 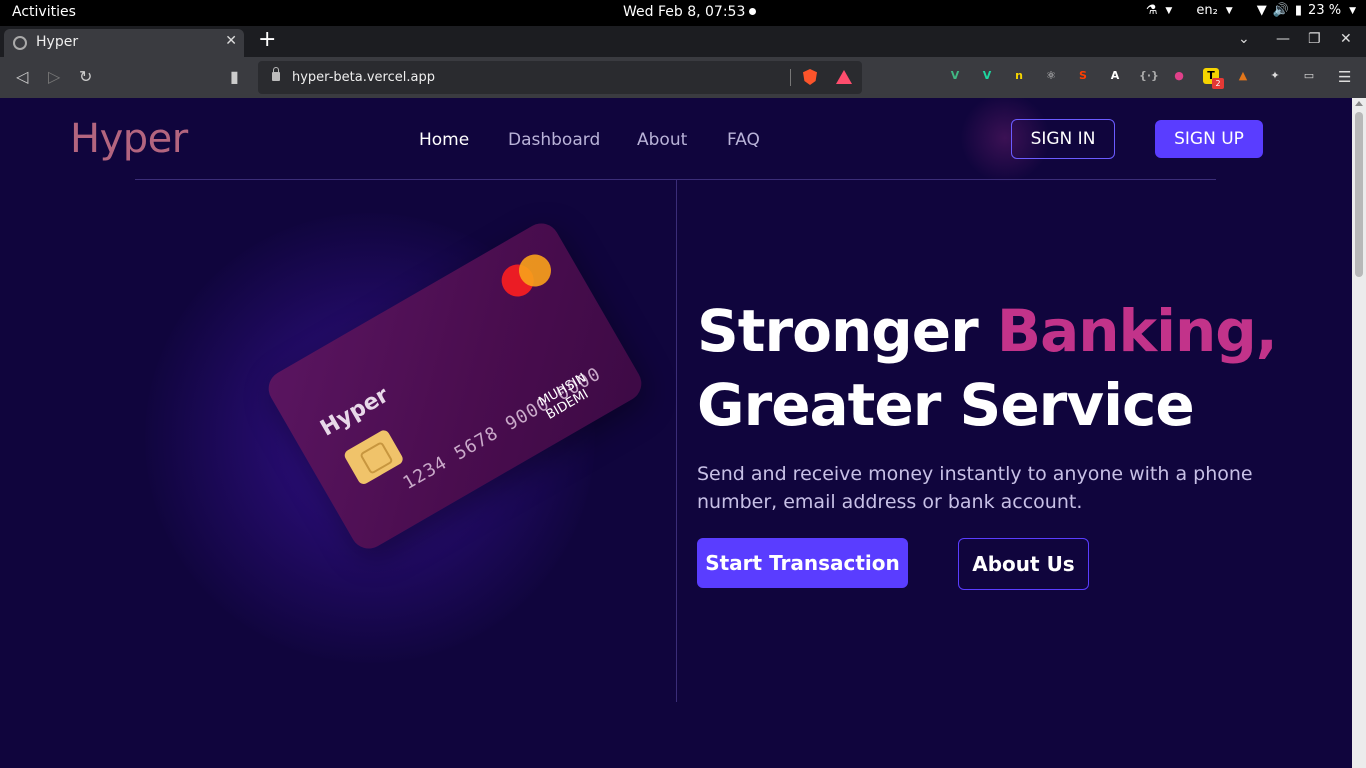 What do you see at coordinates (1137, 331) in the screenshot?
I see `hero-title-accent: Banking,` at bounding box center [1137, 331].